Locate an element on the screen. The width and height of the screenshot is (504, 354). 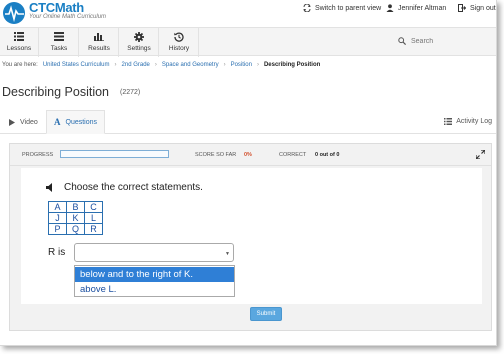
switch-icon is located at coordinates (307, 8).